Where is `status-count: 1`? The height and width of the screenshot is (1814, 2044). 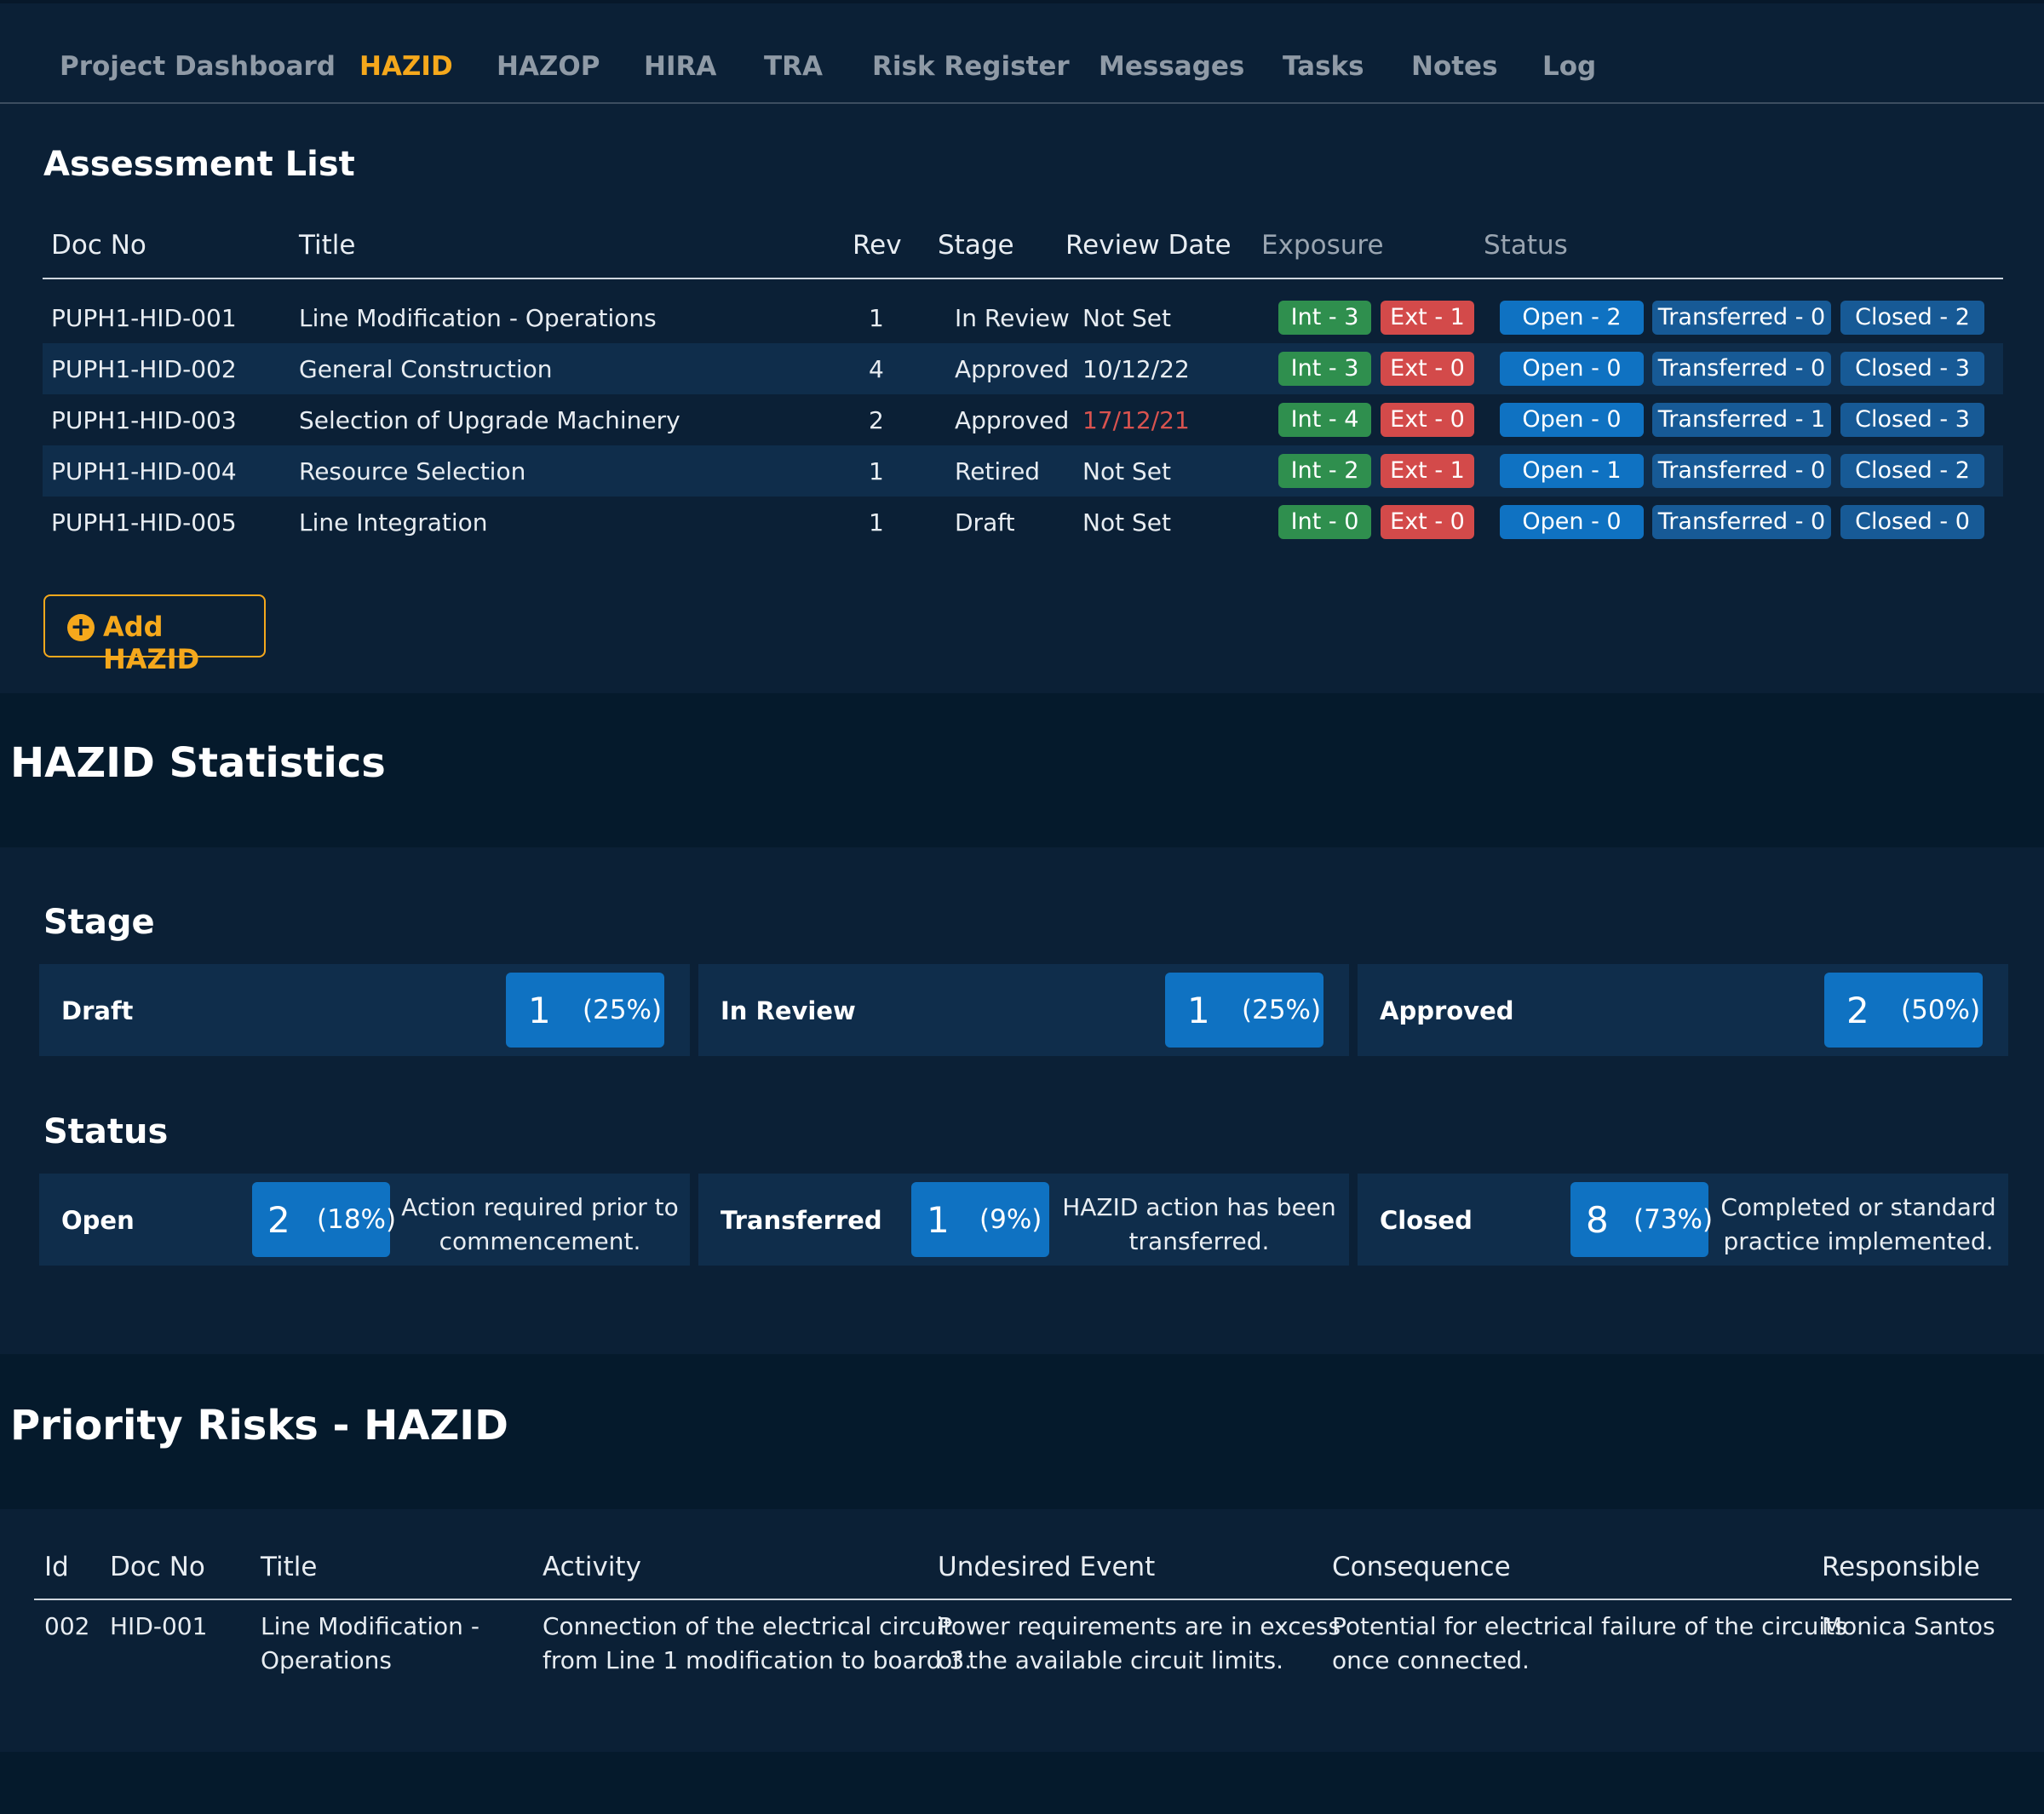
status-count: 1 is located at coordinates (938, 1220).